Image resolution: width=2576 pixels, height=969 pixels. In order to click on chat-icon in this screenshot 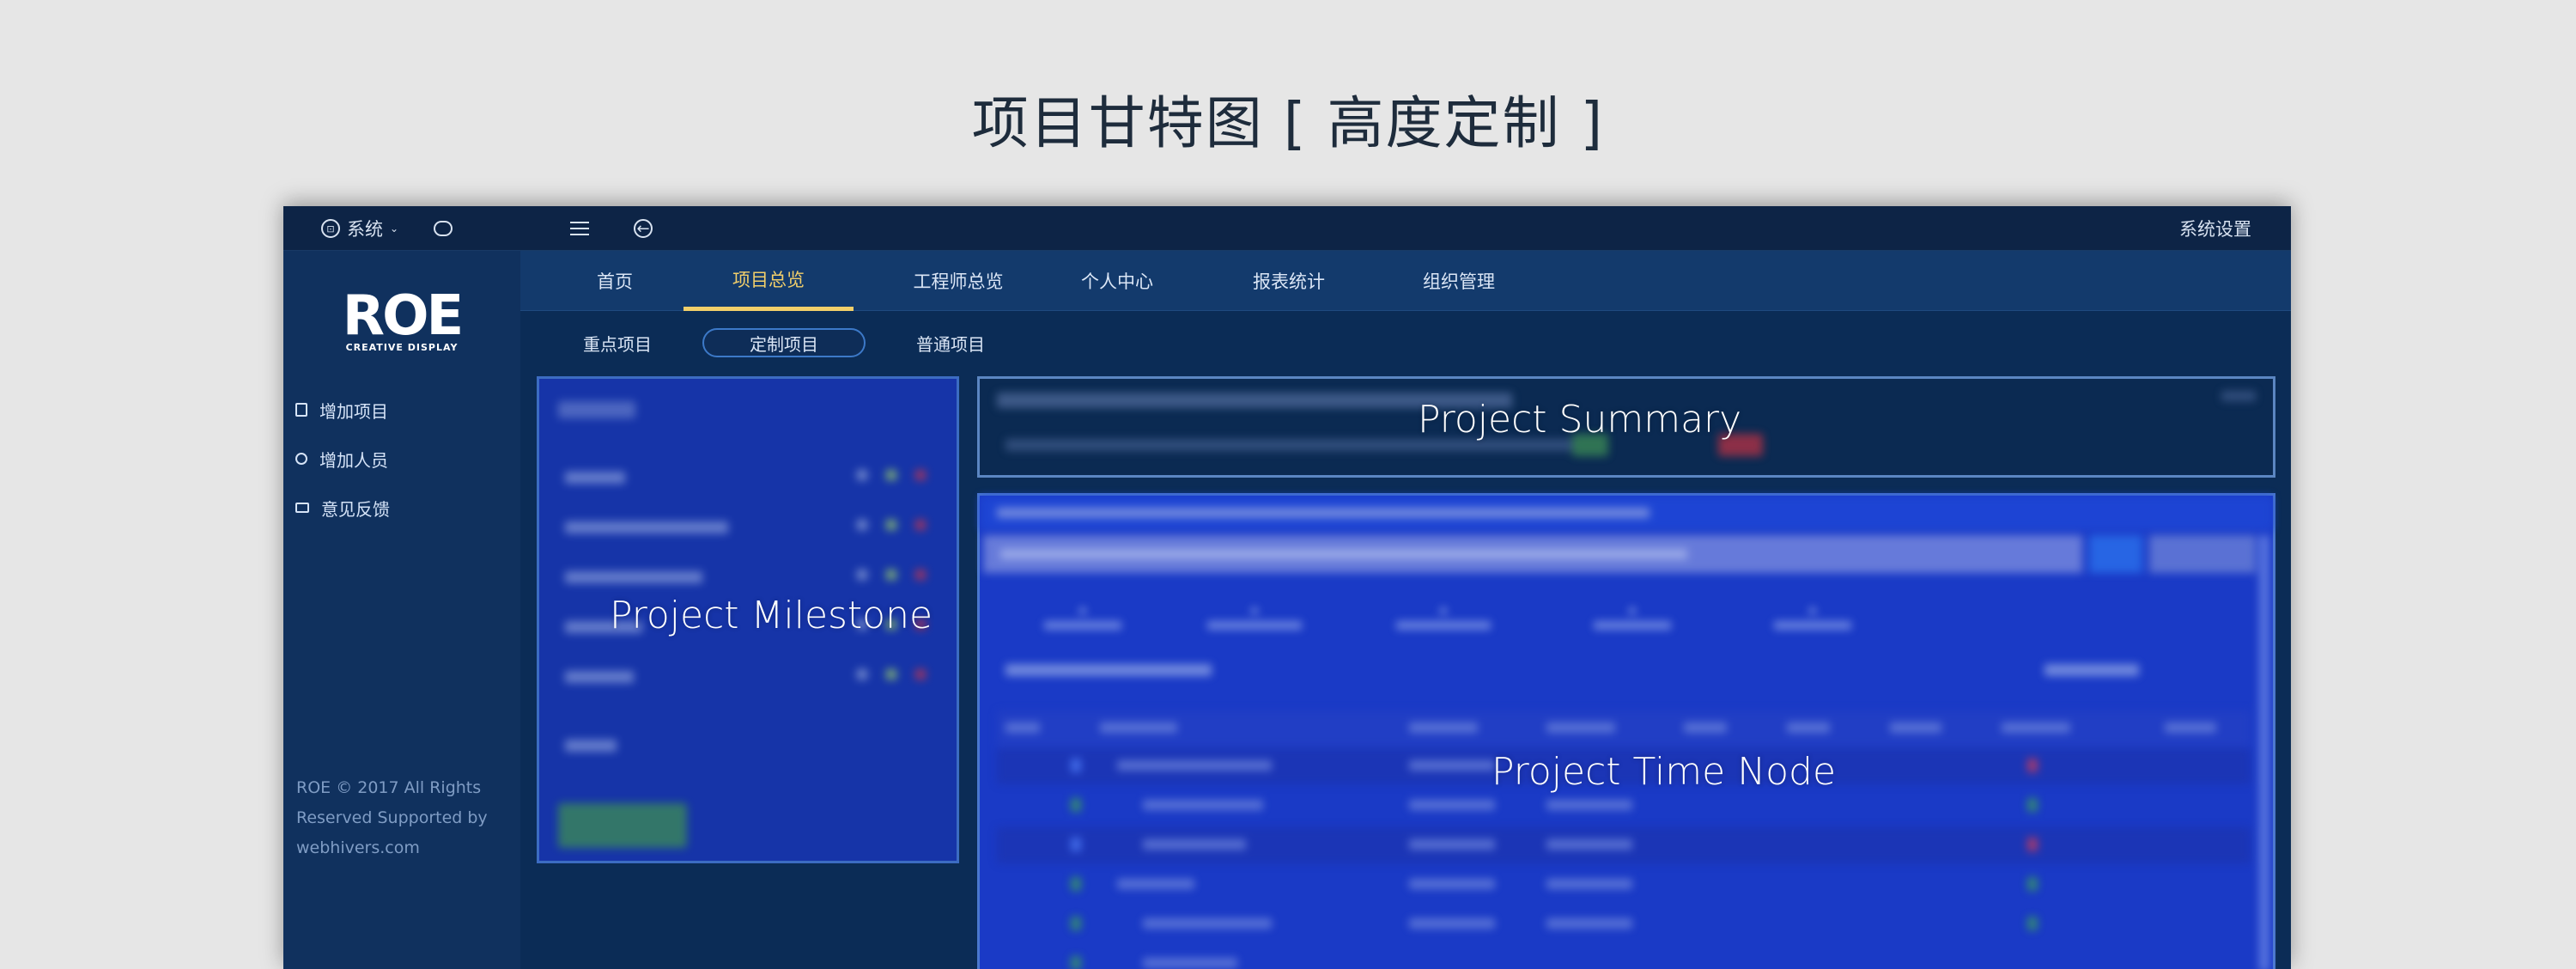, I will do `click(444, 228)`.